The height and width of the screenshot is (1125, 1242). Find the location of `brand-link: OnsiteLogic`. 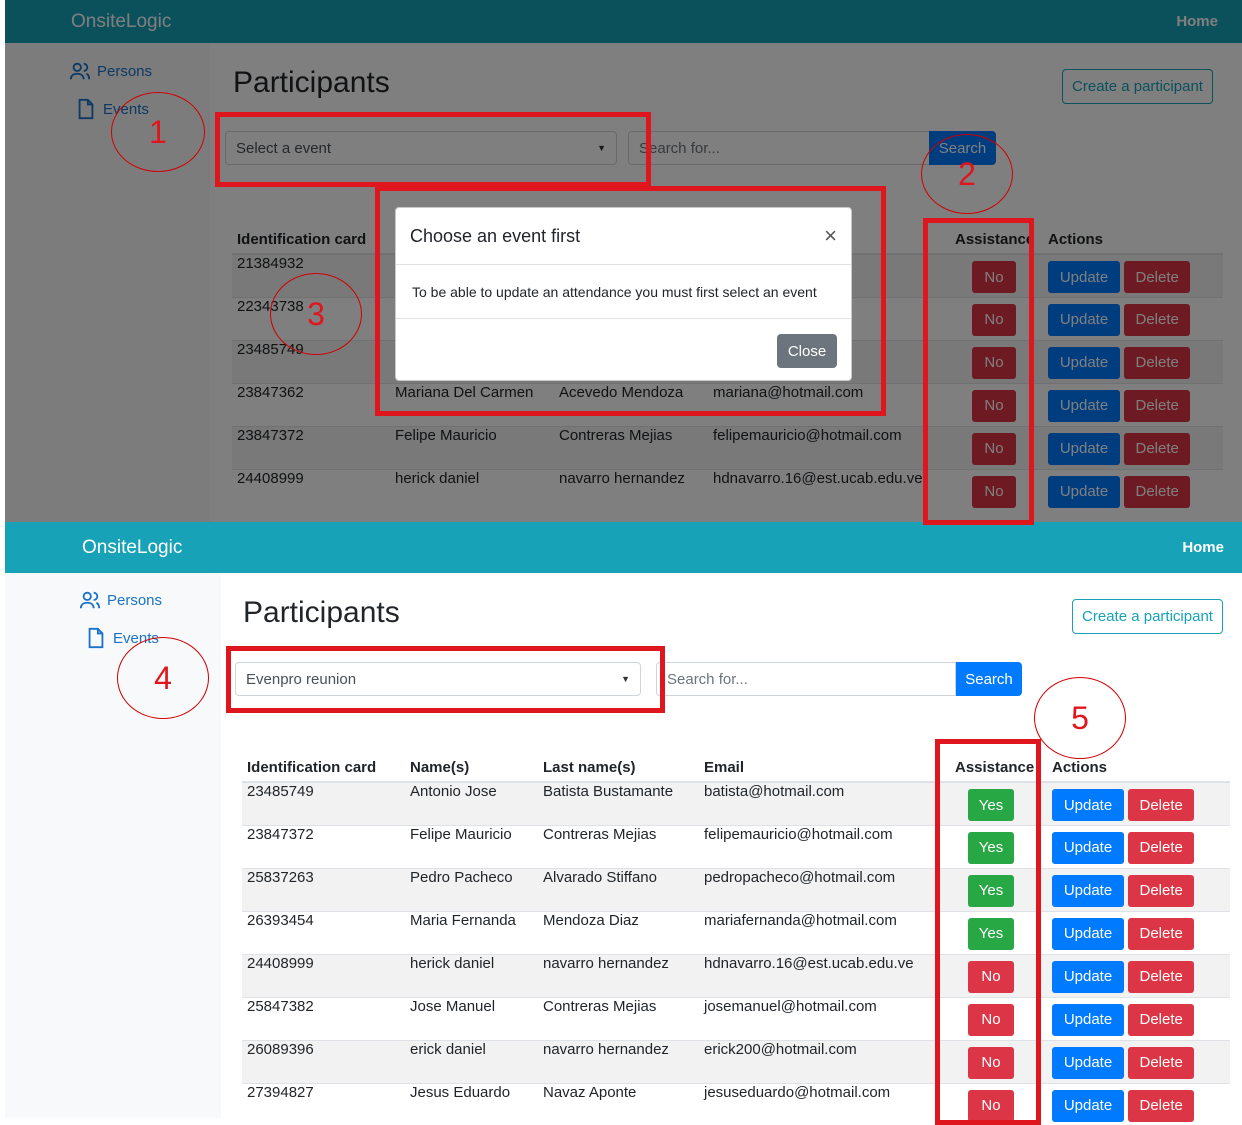

brand-link: OnsiteLogic is located at coordinates (132, 548).